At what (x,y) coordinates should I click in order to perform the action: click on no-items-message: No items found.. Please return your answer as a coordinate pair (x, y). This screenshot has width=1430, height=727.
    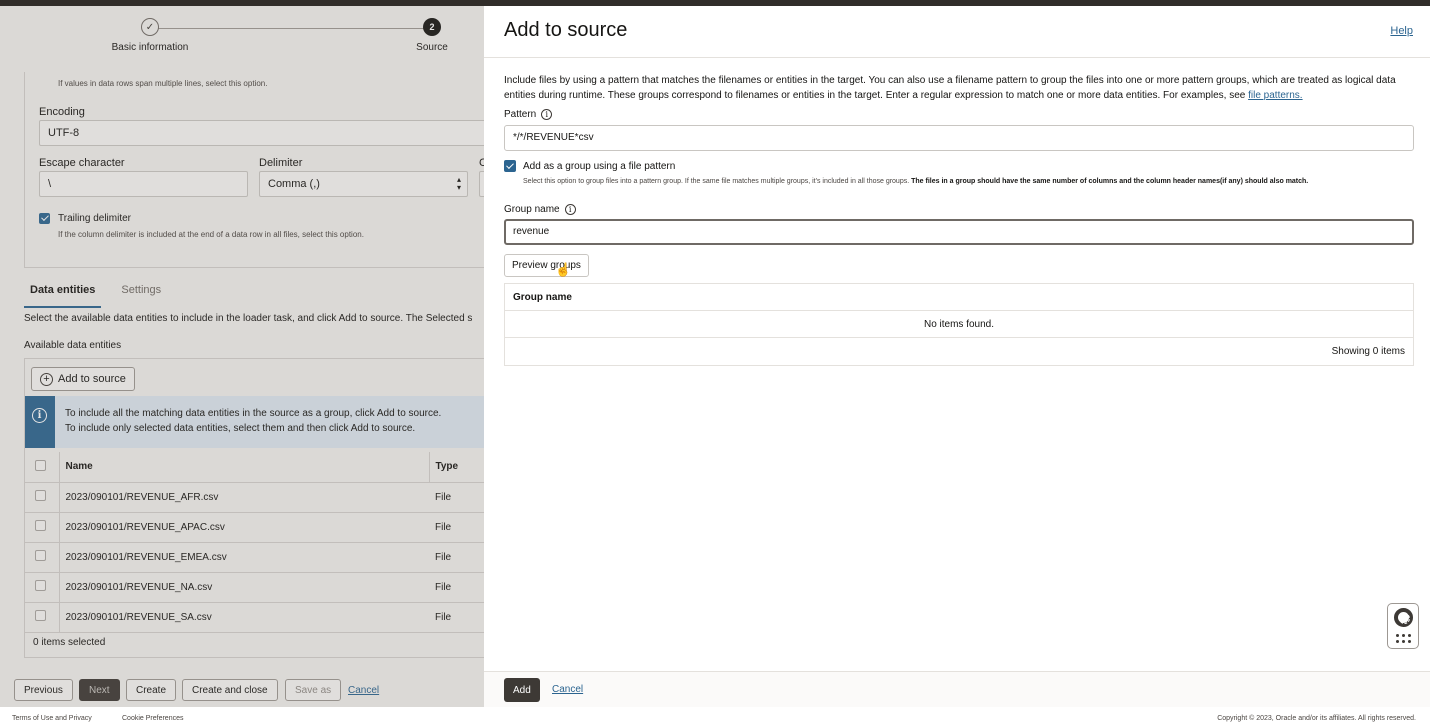
    Looking at the image, I should click on (959, 324).